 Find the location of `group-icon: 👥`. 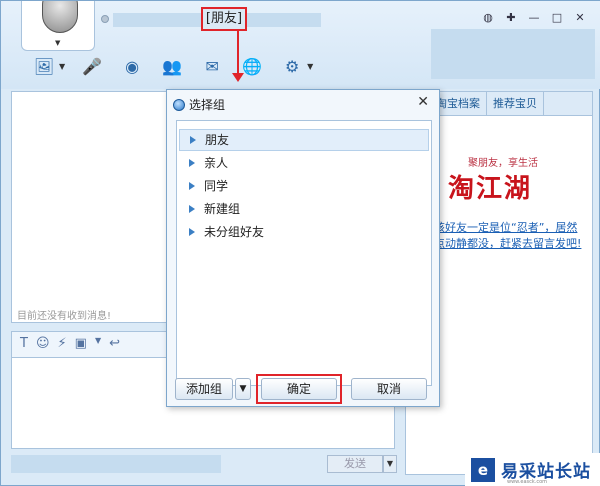

group-icon: 👥 is located at coordinates (172, 66).